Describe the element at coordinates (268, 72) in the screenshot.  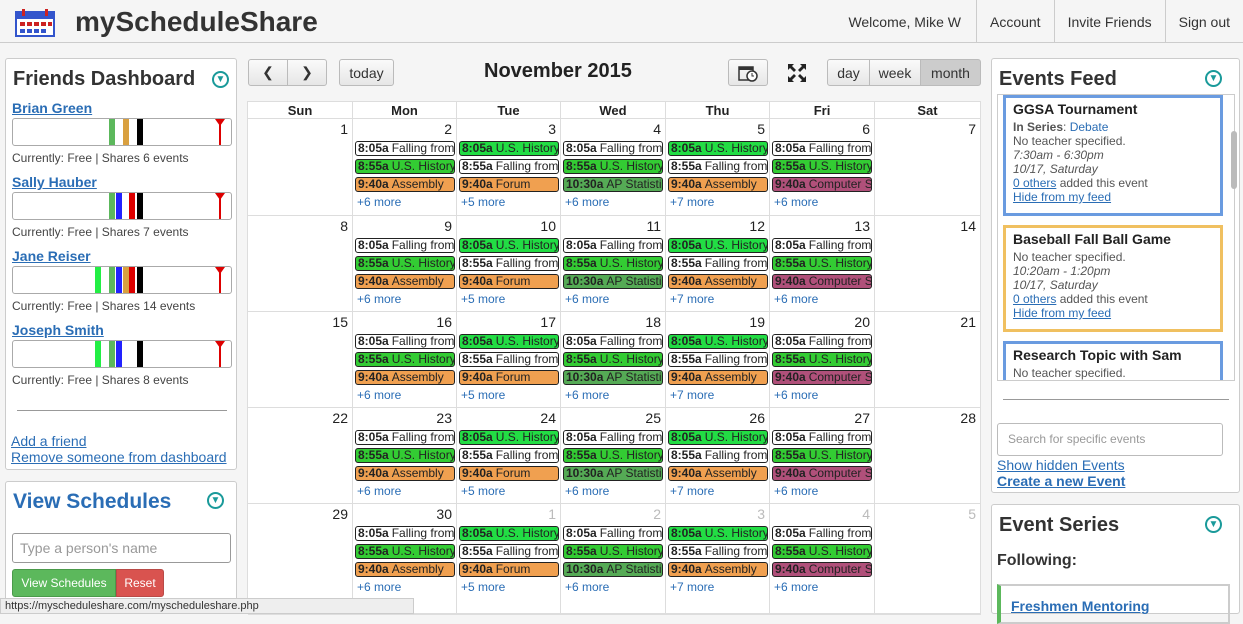
I see `prev-month-button: ❮` at that location.